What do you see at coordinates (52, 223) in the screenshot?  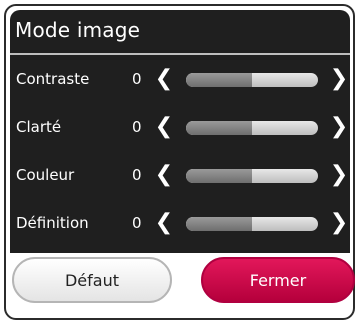 I see `setting-label: Définition` at bounding box center [52, 223].